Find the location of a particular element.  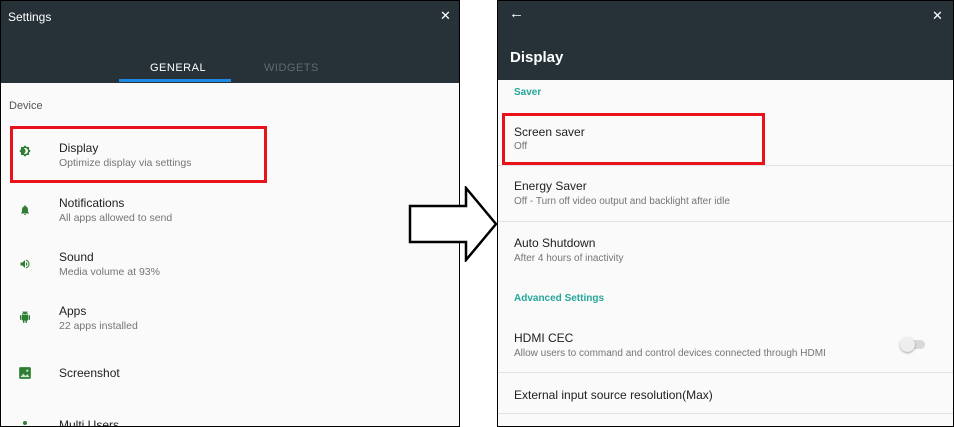

speaker-icon is located at coordinates (25, 264).